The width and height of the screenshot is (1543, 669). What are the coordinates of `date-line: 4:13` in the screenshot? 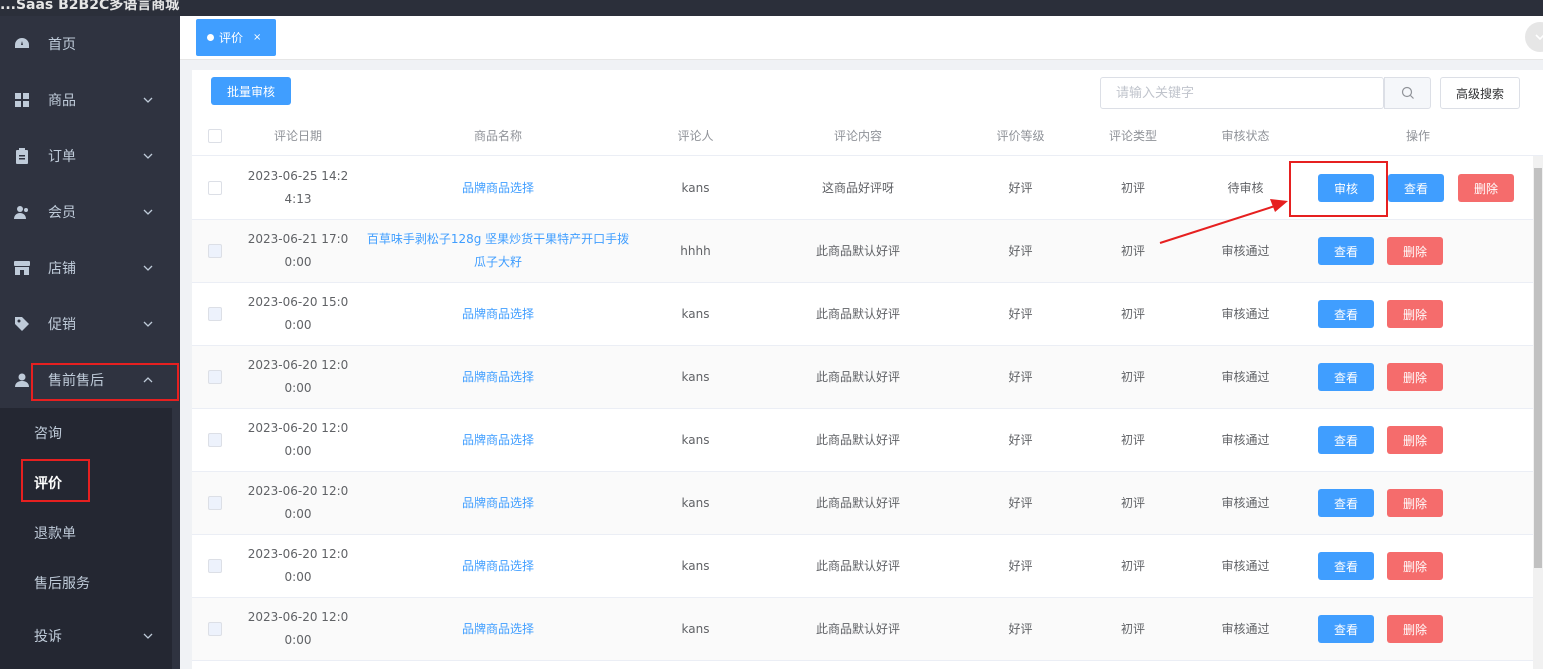 It's located at (298, 199).